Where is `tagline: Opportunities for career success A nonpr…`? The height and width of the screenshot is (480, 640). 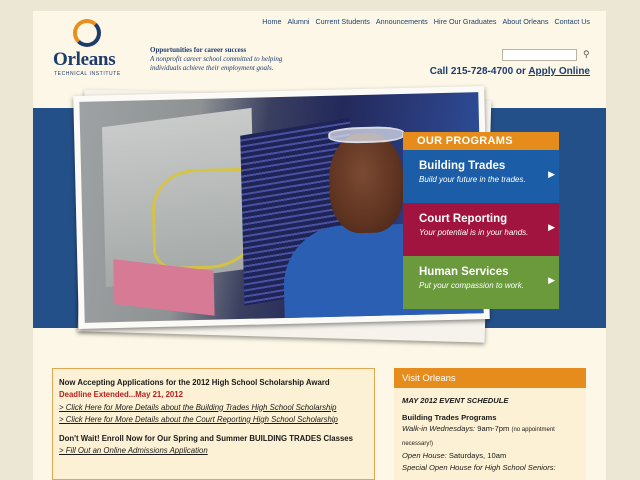 tagline: Opportunities for career success A nonpr… is located at coordinates (216, 59).